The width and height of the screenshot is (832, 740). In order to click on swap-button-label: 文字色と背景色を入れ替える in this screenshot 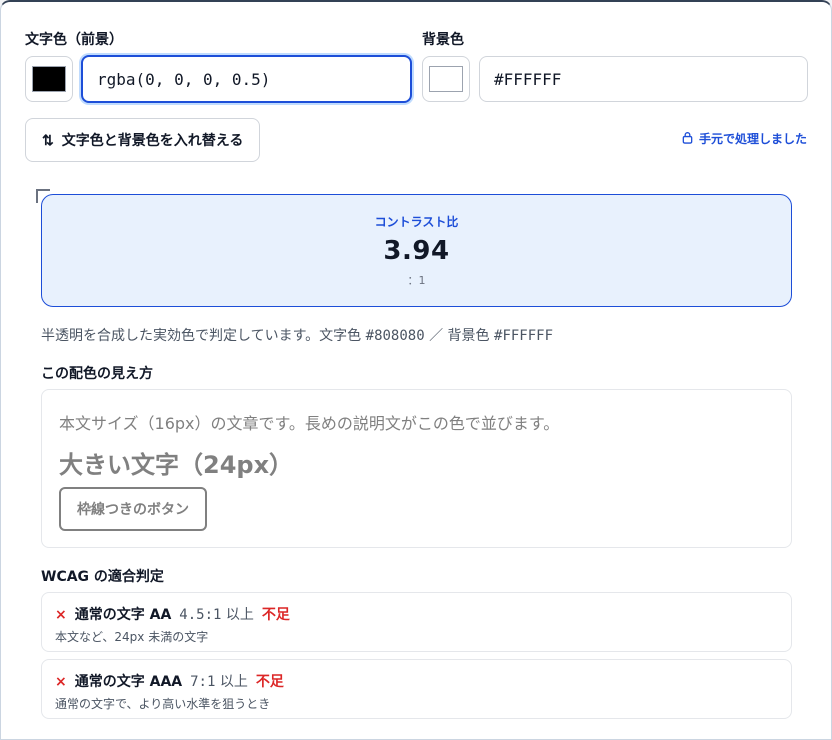, I will do `click(152, 140)`.